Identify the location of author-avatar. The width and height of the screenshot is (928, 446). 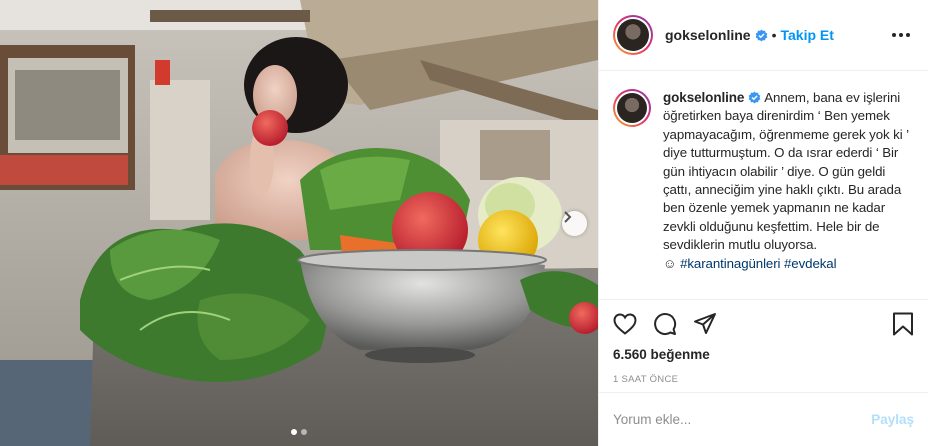
(633, 35).